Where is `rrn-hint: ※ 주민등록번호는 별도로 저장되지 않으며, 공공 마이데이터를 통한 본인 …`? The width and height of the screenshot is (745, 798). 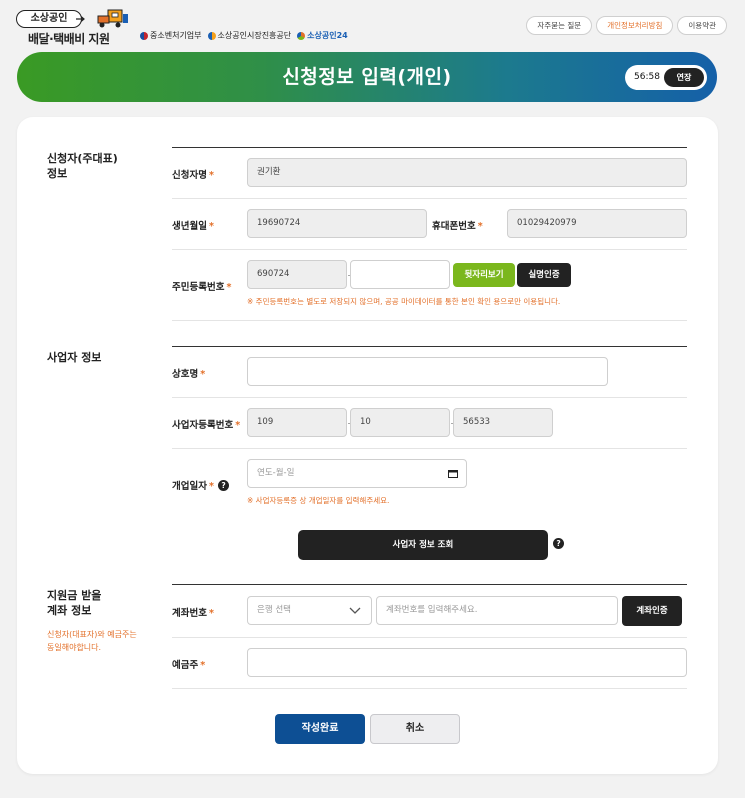 rrn-hint: ※ 주민등록번호는 별도로 저장되지 않으며, 공공 마이데이터를 통한 본인 … is located at coordinates (404, 301).